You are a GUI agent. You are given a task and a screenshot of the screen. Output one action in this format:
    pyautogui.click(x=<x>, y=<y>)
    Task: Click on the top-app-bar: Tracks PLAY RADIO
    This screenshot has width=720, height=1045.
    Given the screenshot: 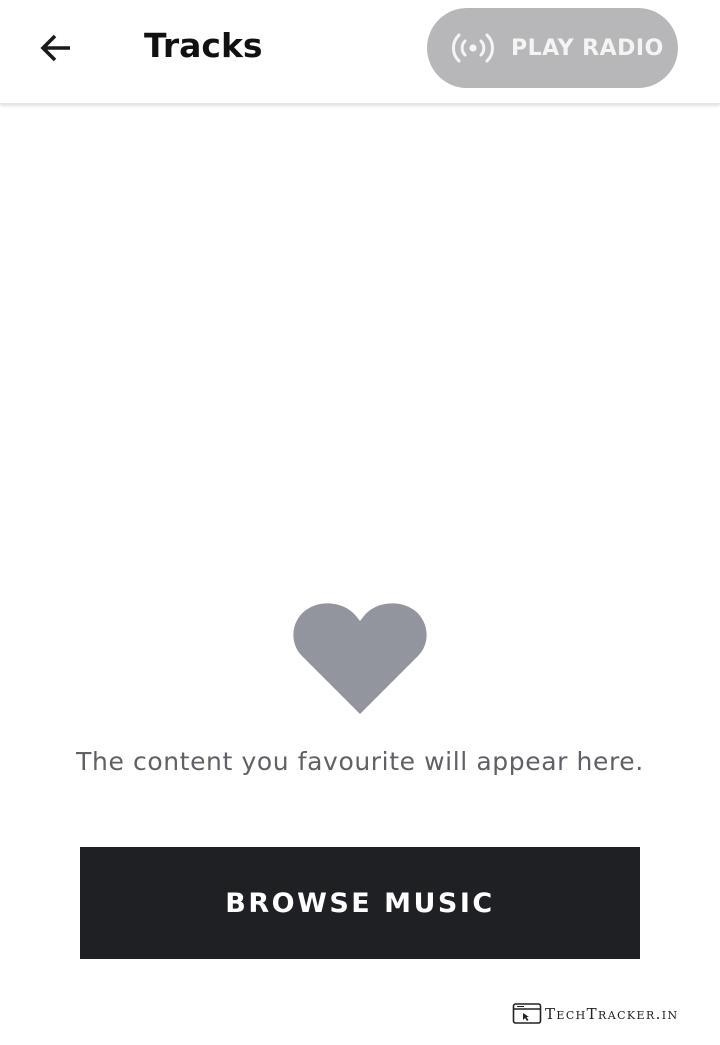 What is the action you would take?
    pyautogui.click(x=360, y=52)
    